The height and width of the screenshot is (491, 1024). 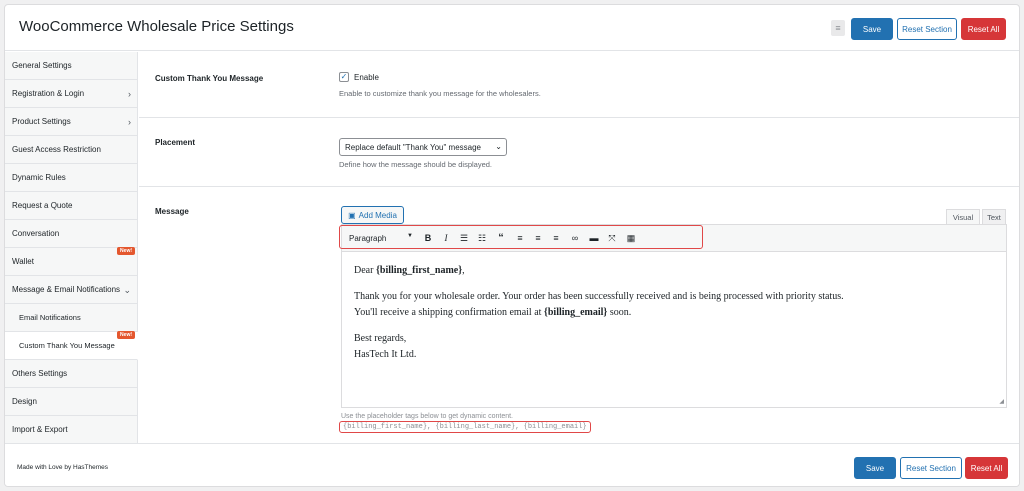 I want to click on sidebar-item-email-notifications: Email Notifications, so click(x=71, y=318).